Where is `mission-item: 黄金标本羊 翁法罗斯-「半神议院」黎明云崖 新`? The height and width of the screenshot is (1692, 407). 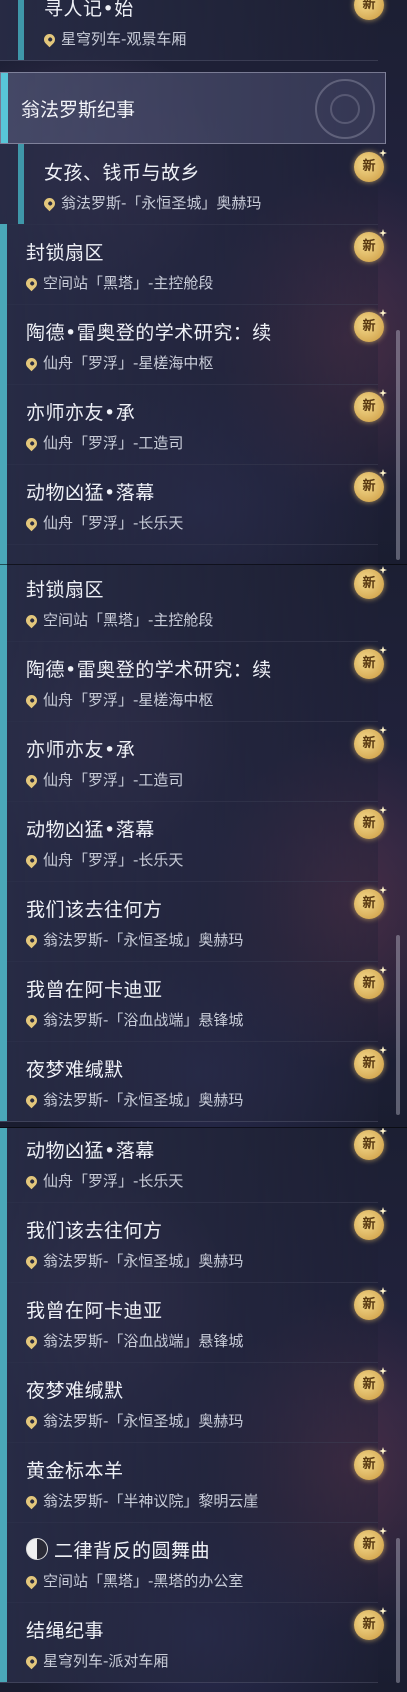
mission-item: 黄金标本羊 翁法罗斯-「半神议院」黎明云崖 新 is located at coordinates (192, 1482).